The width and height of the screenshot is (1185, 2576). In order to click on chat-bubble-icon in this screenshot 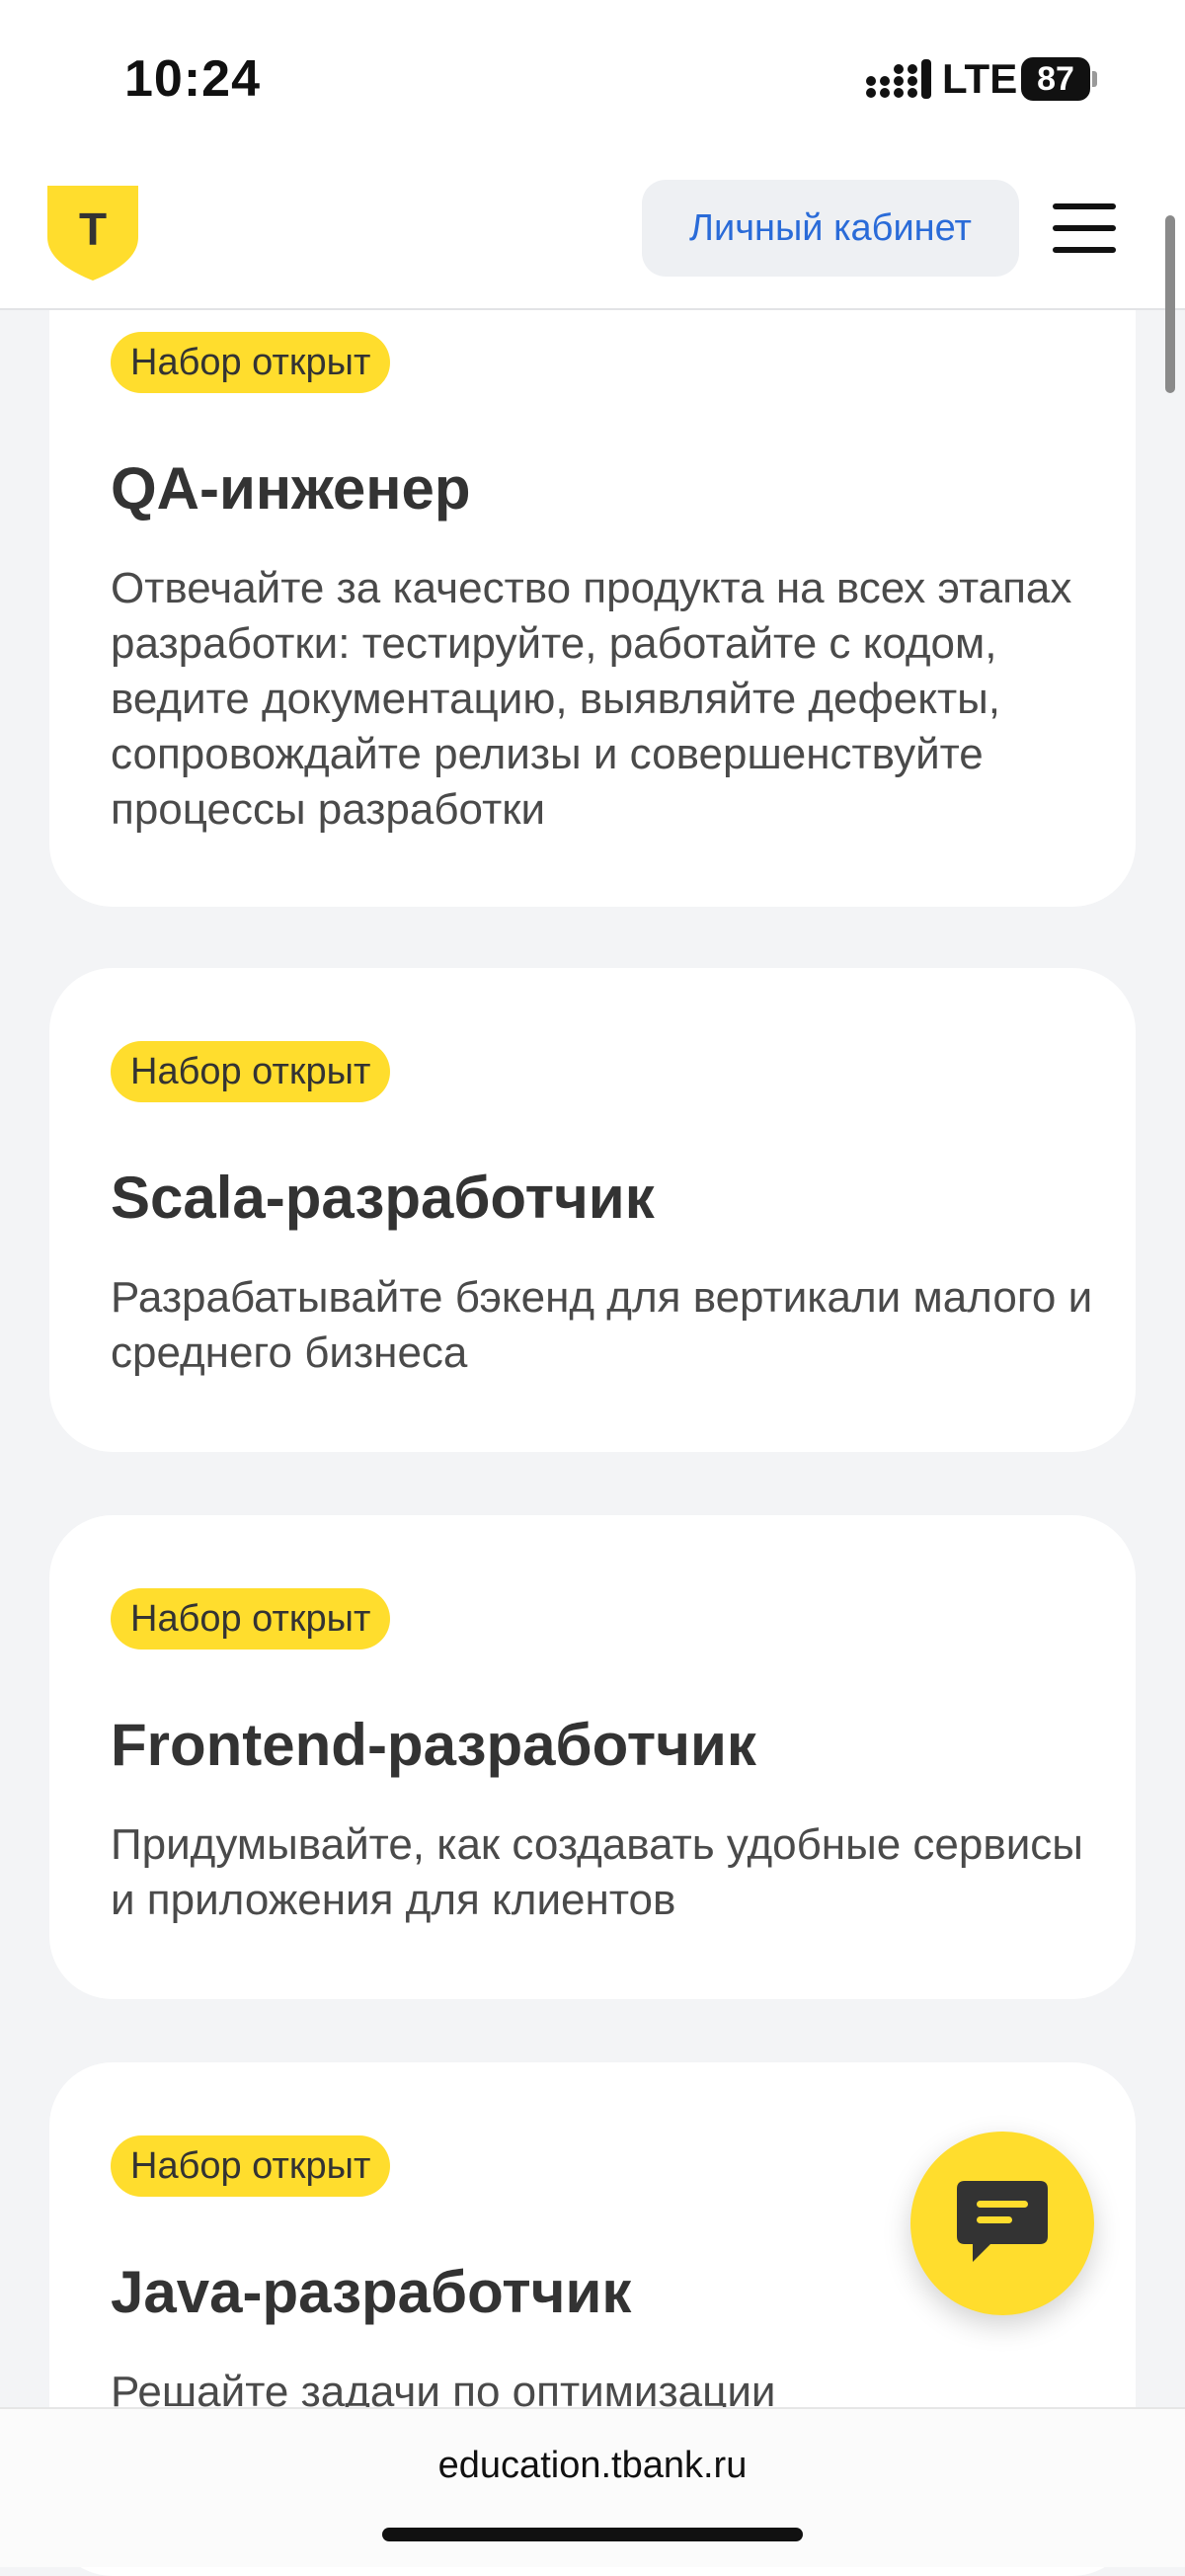, I will do `click(1003, 2221)`.